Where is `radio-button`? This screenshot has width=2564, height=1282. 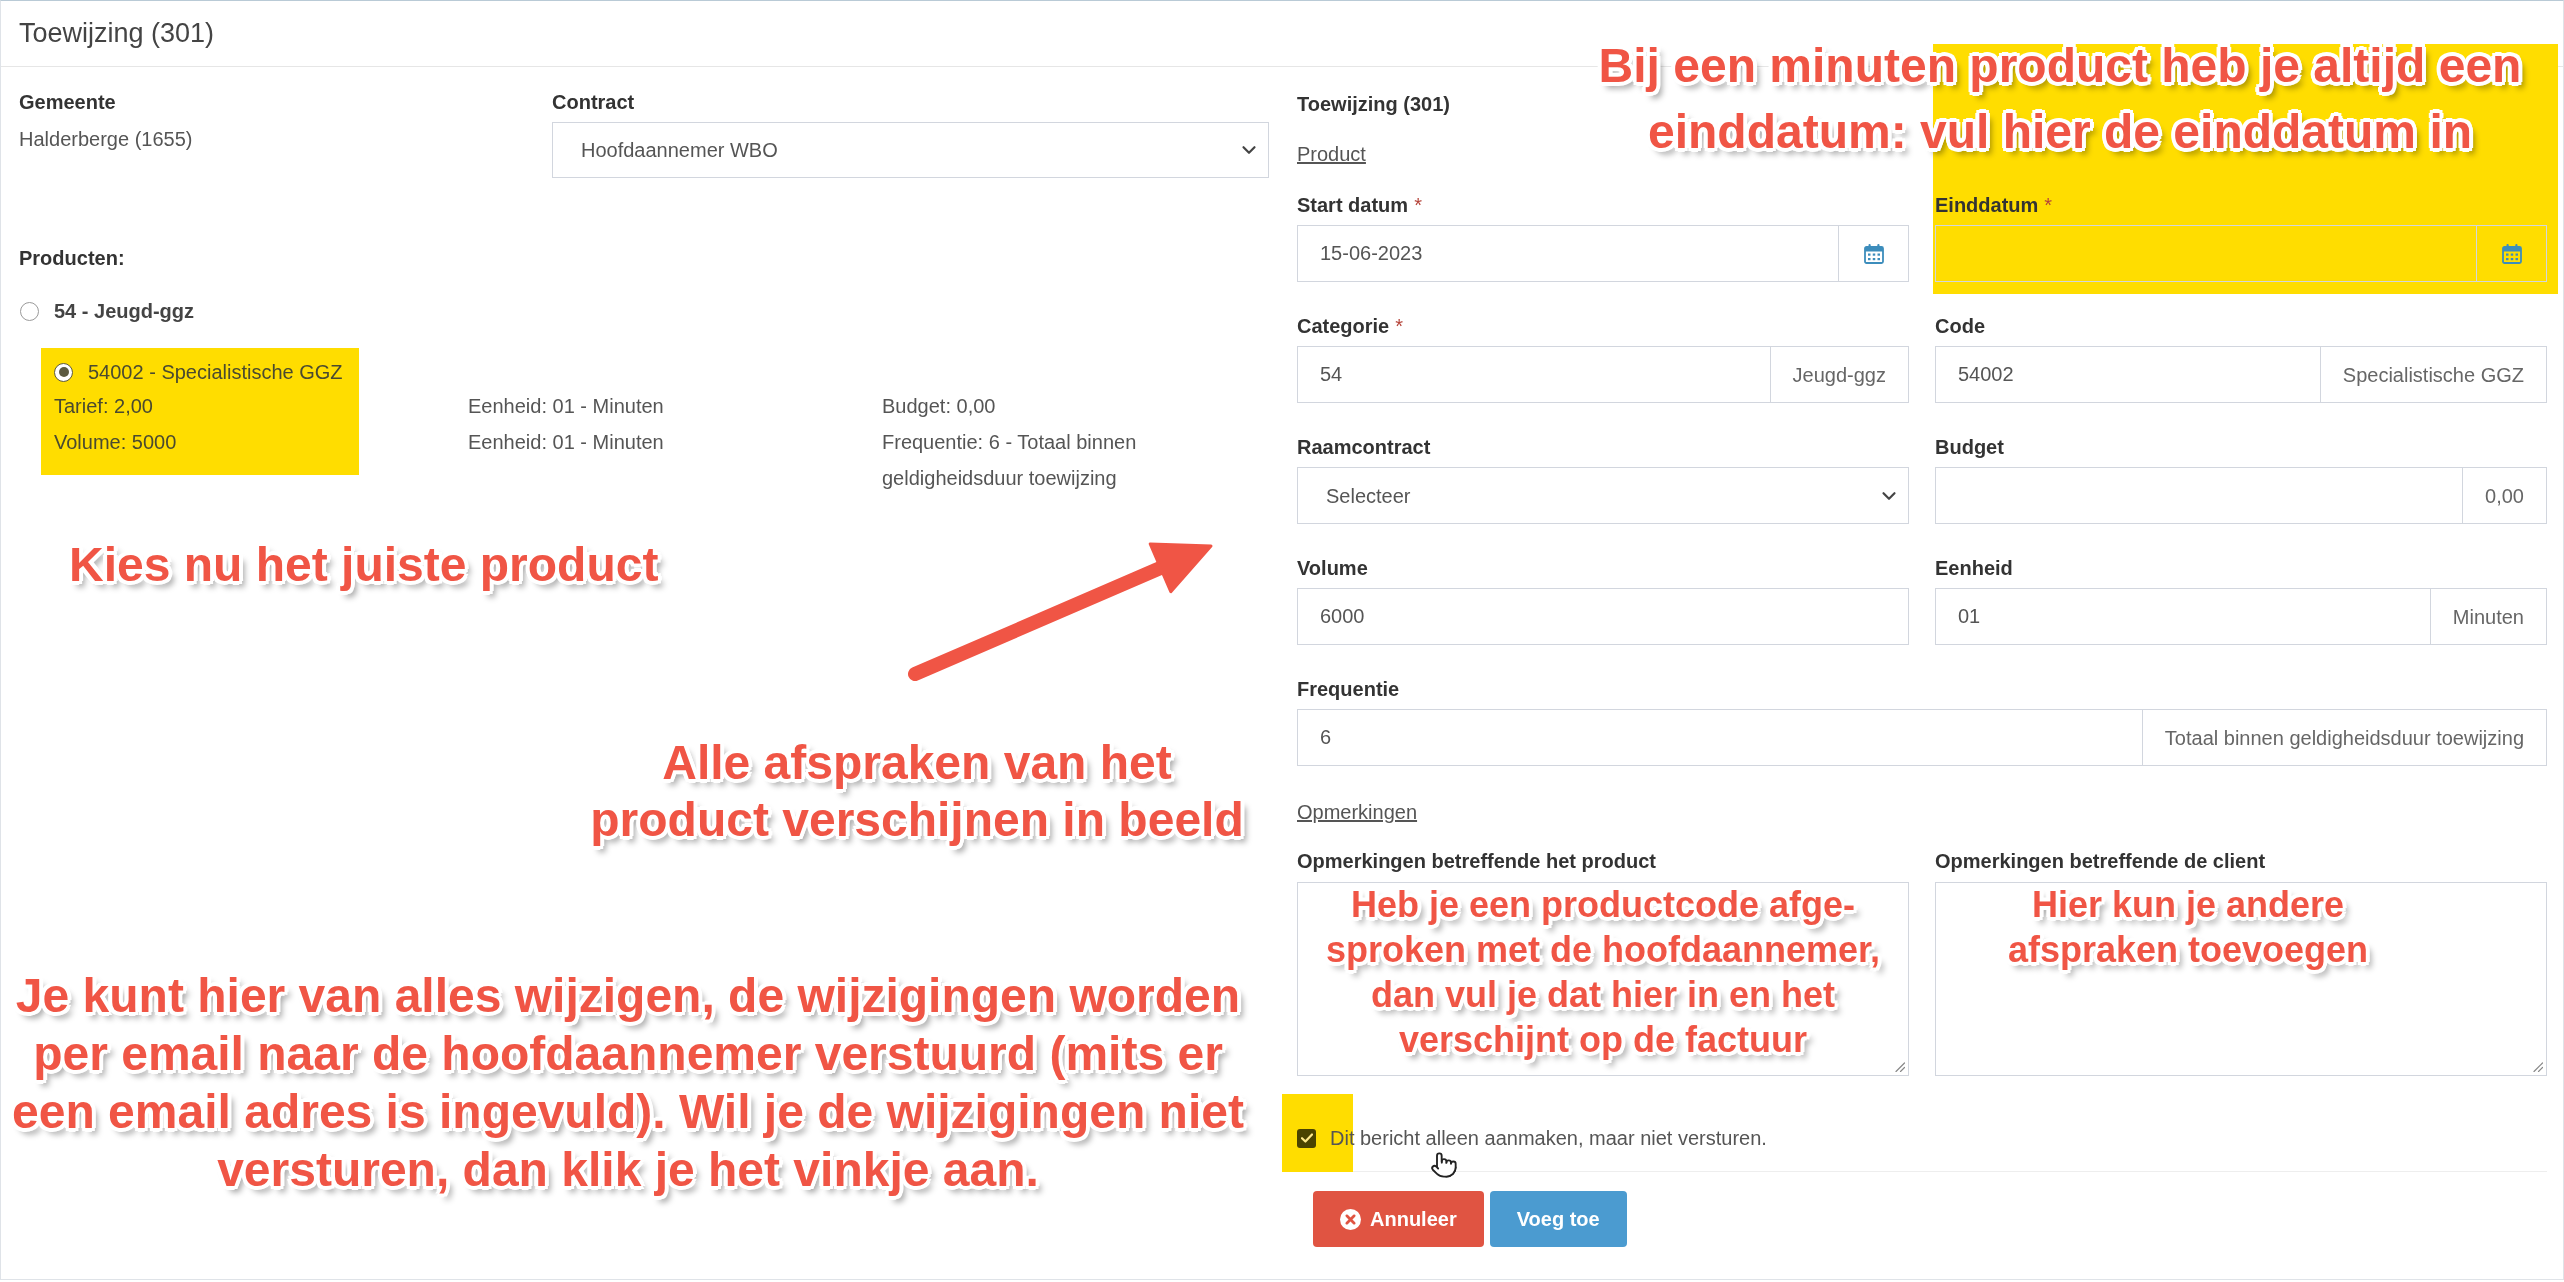
radio-button is located at coordinates (29, 311).